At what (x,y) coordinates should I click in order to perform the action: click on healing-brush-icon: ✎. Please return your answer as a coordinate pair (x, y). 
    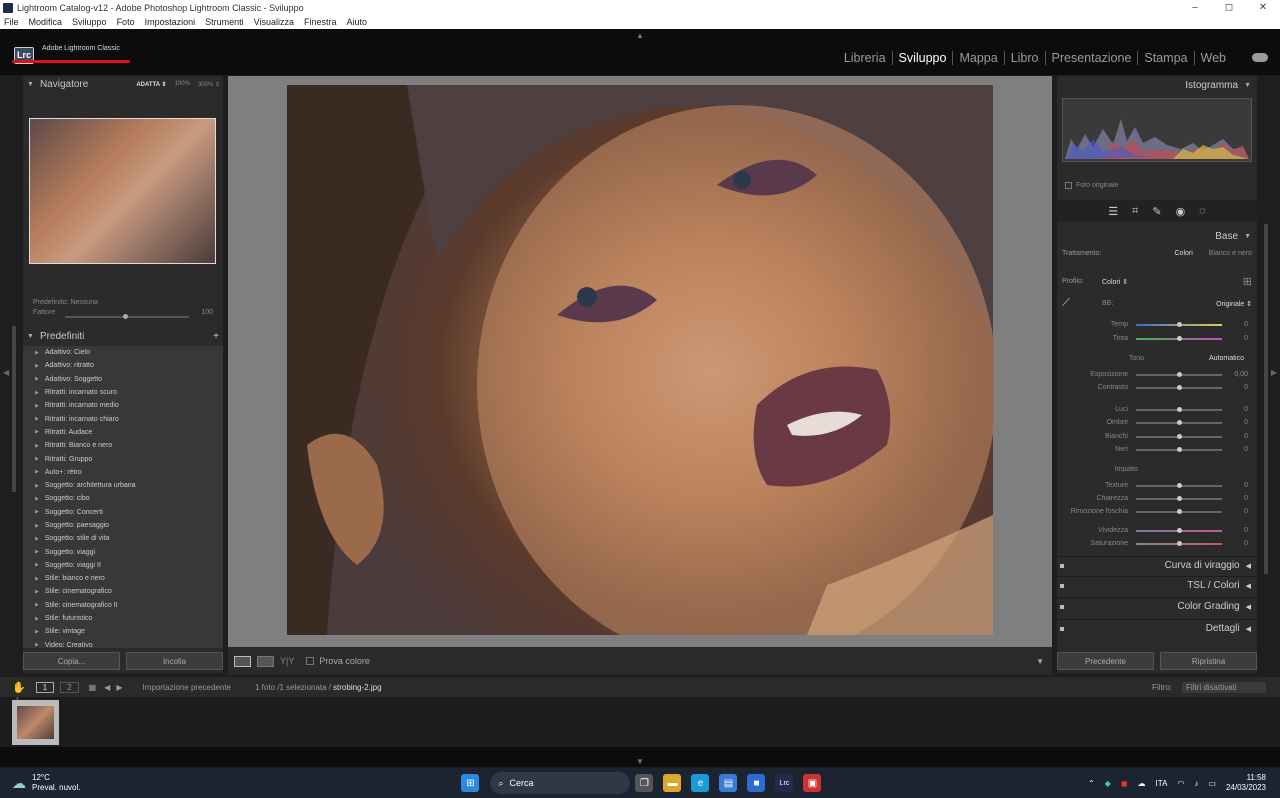
    Looking at the image, I should click on (1156, 211).